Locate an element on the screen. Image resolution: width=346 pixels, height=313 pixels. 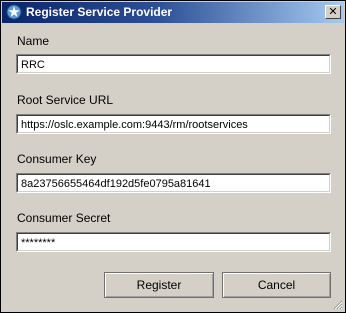
consumer-secret-label: Consumer Secret is located at coordinates (64, 218).